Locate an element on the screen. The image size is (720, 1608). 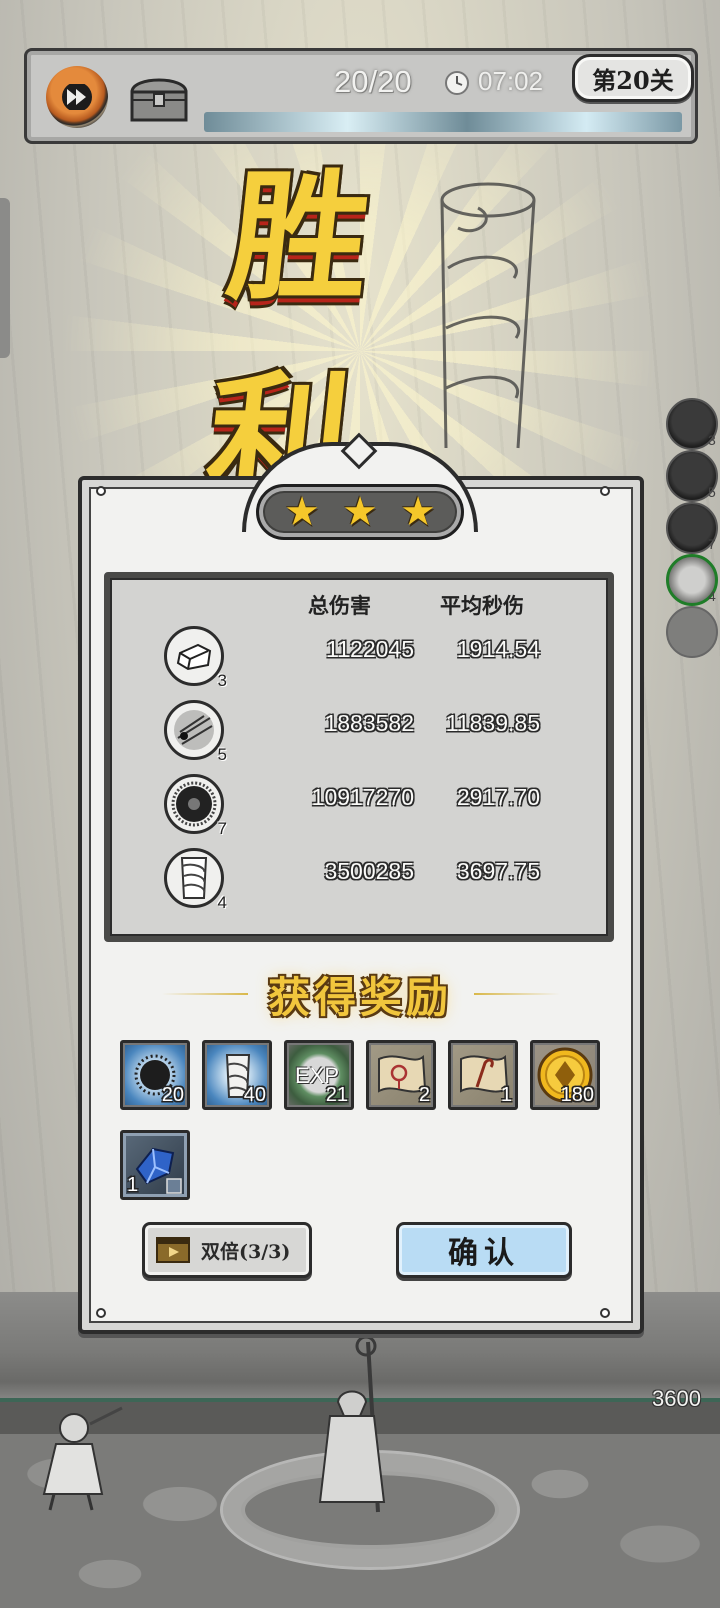
skill-level: 4 is located at coordinates (222, 902).